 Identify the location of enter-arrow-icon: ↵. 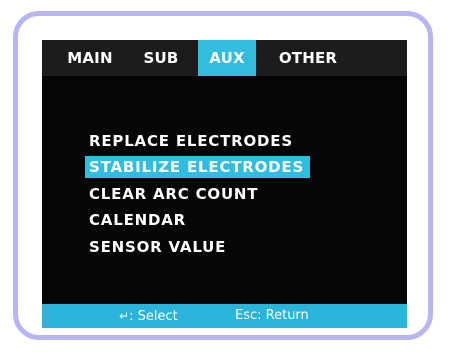
(124, 316).